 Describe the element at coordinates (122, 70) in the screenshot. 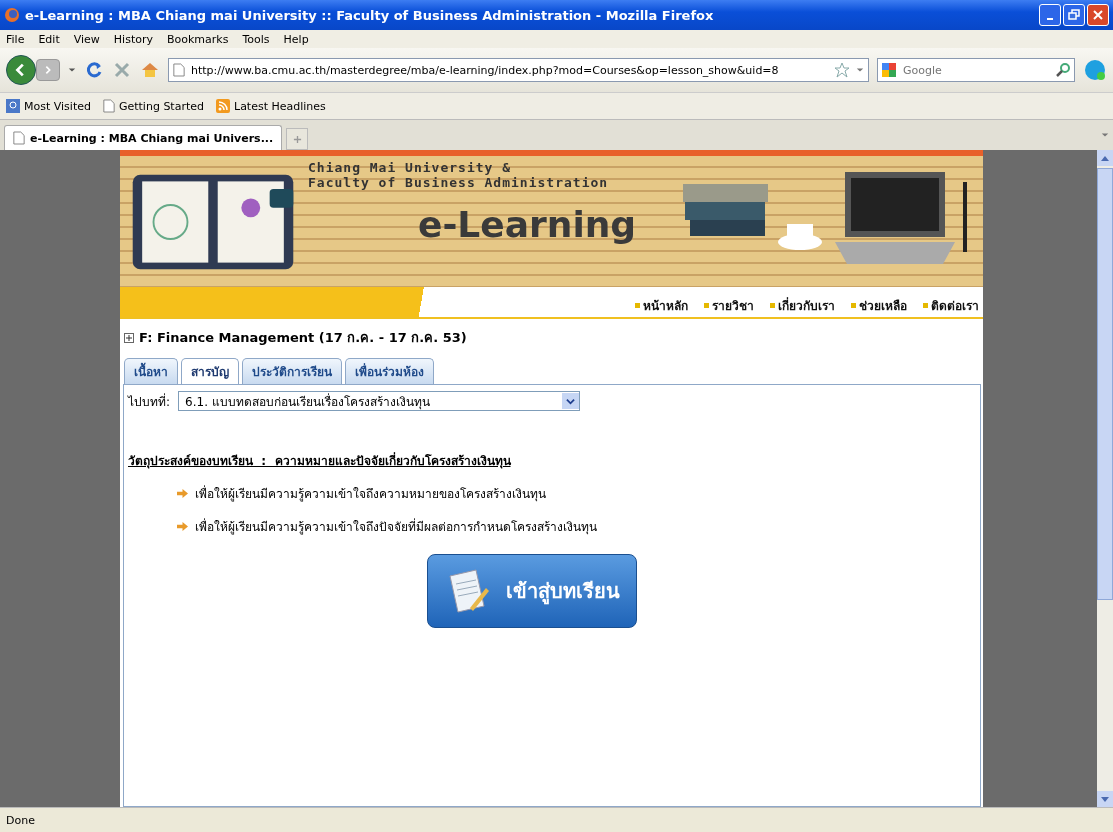

I see `stop-icon` at that location.